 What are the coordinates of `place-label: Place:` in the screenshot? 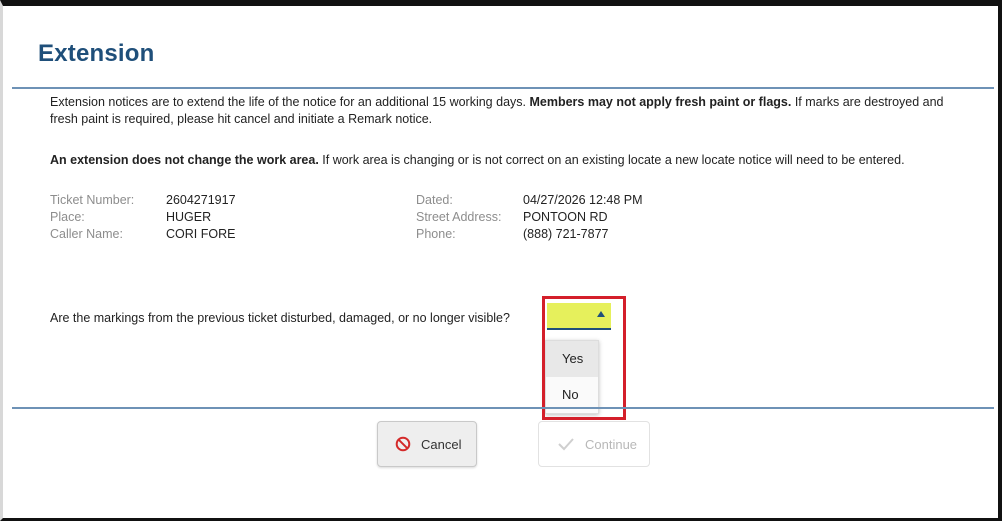 It's located at (67, 217).